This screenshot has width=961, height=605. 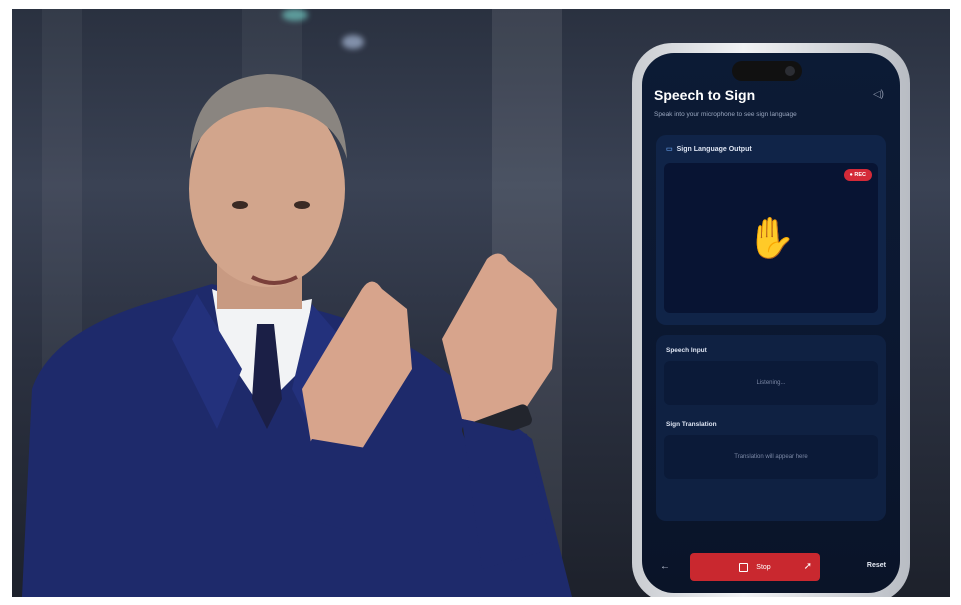 I want to click on sign-translation-placeholder: Translation will appear here, so click(x=771, y=457).